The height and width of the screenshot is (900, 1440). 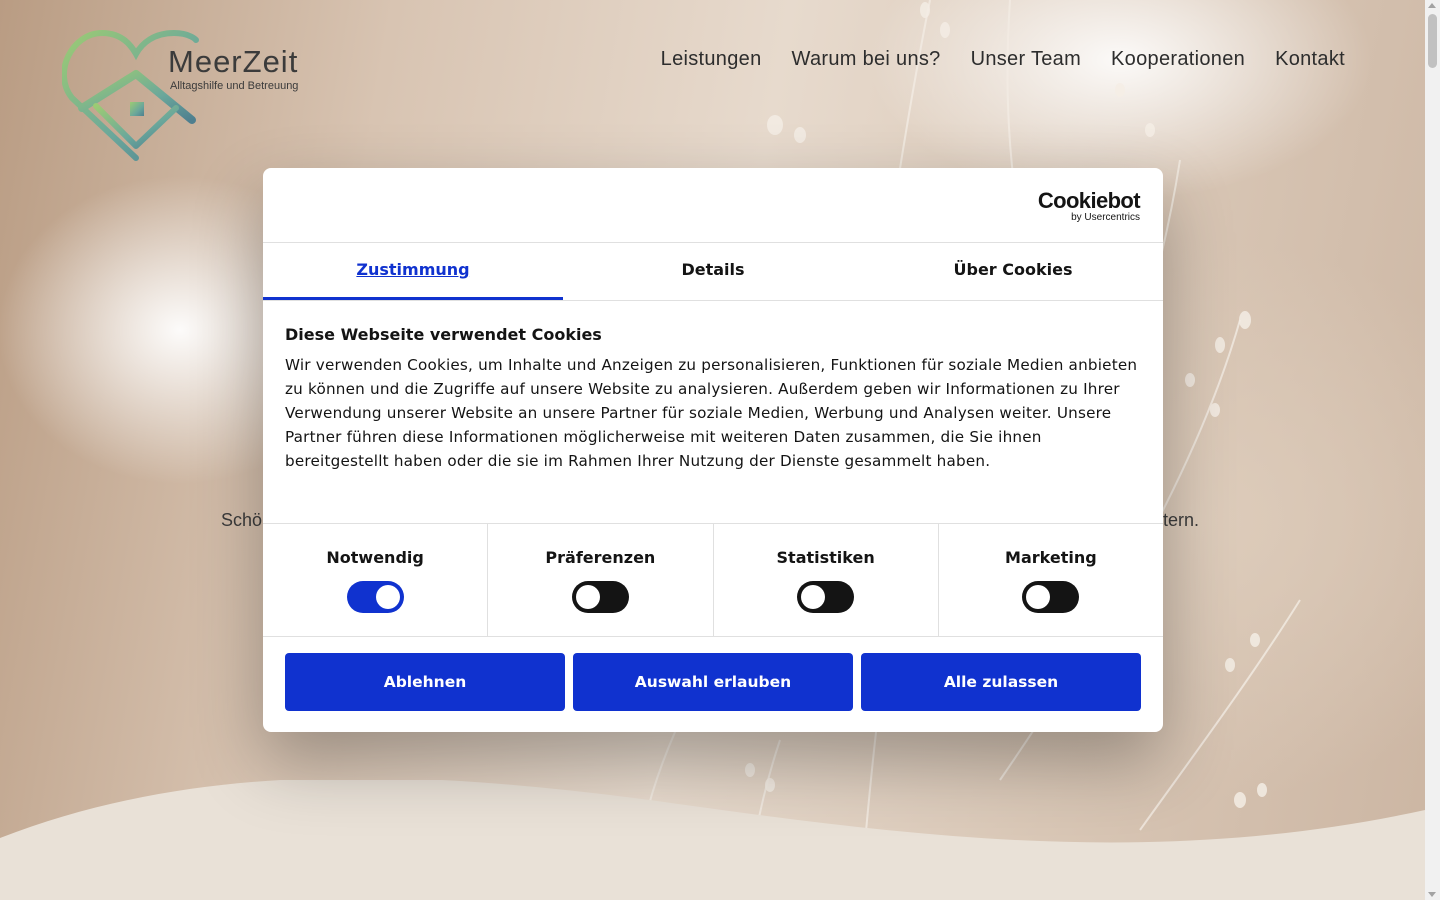 I want to click on toggle-notwendig, so click(x=375, y=597).